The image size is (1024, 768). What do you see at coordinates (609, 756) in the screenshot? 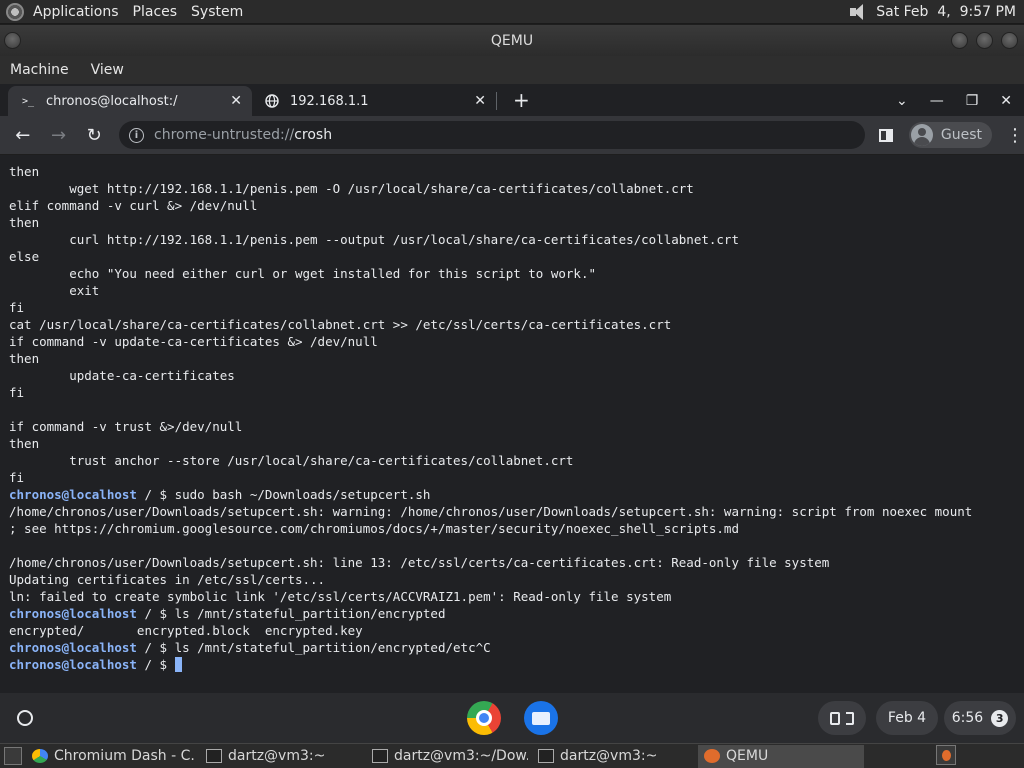
I see `task-label: dartz@vm3:~` at bounding box center [609, 756].